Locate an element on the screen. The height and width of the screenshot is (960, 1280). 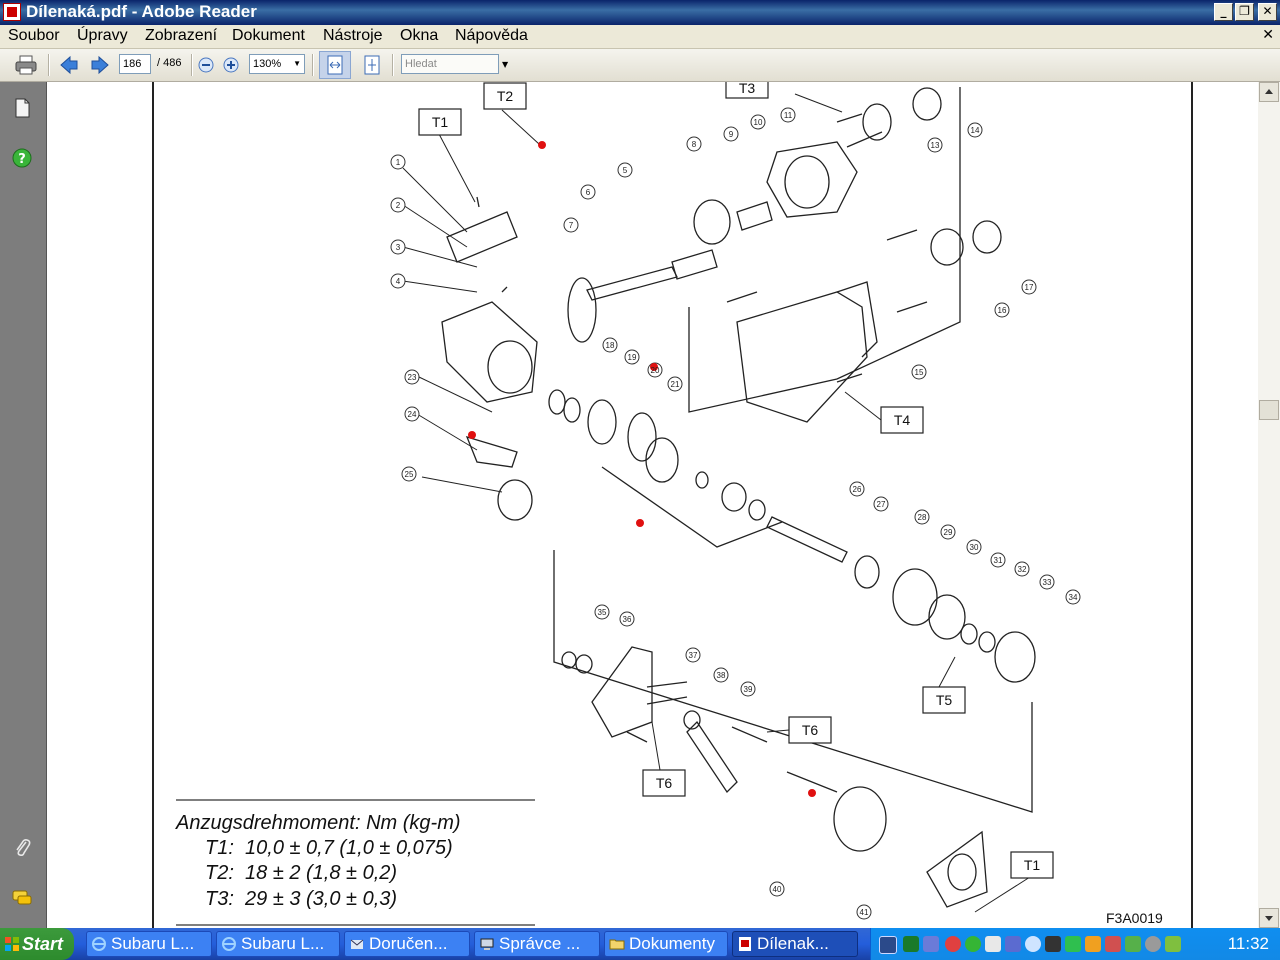
windows-update-icon is located at coordinates (1093, 944).